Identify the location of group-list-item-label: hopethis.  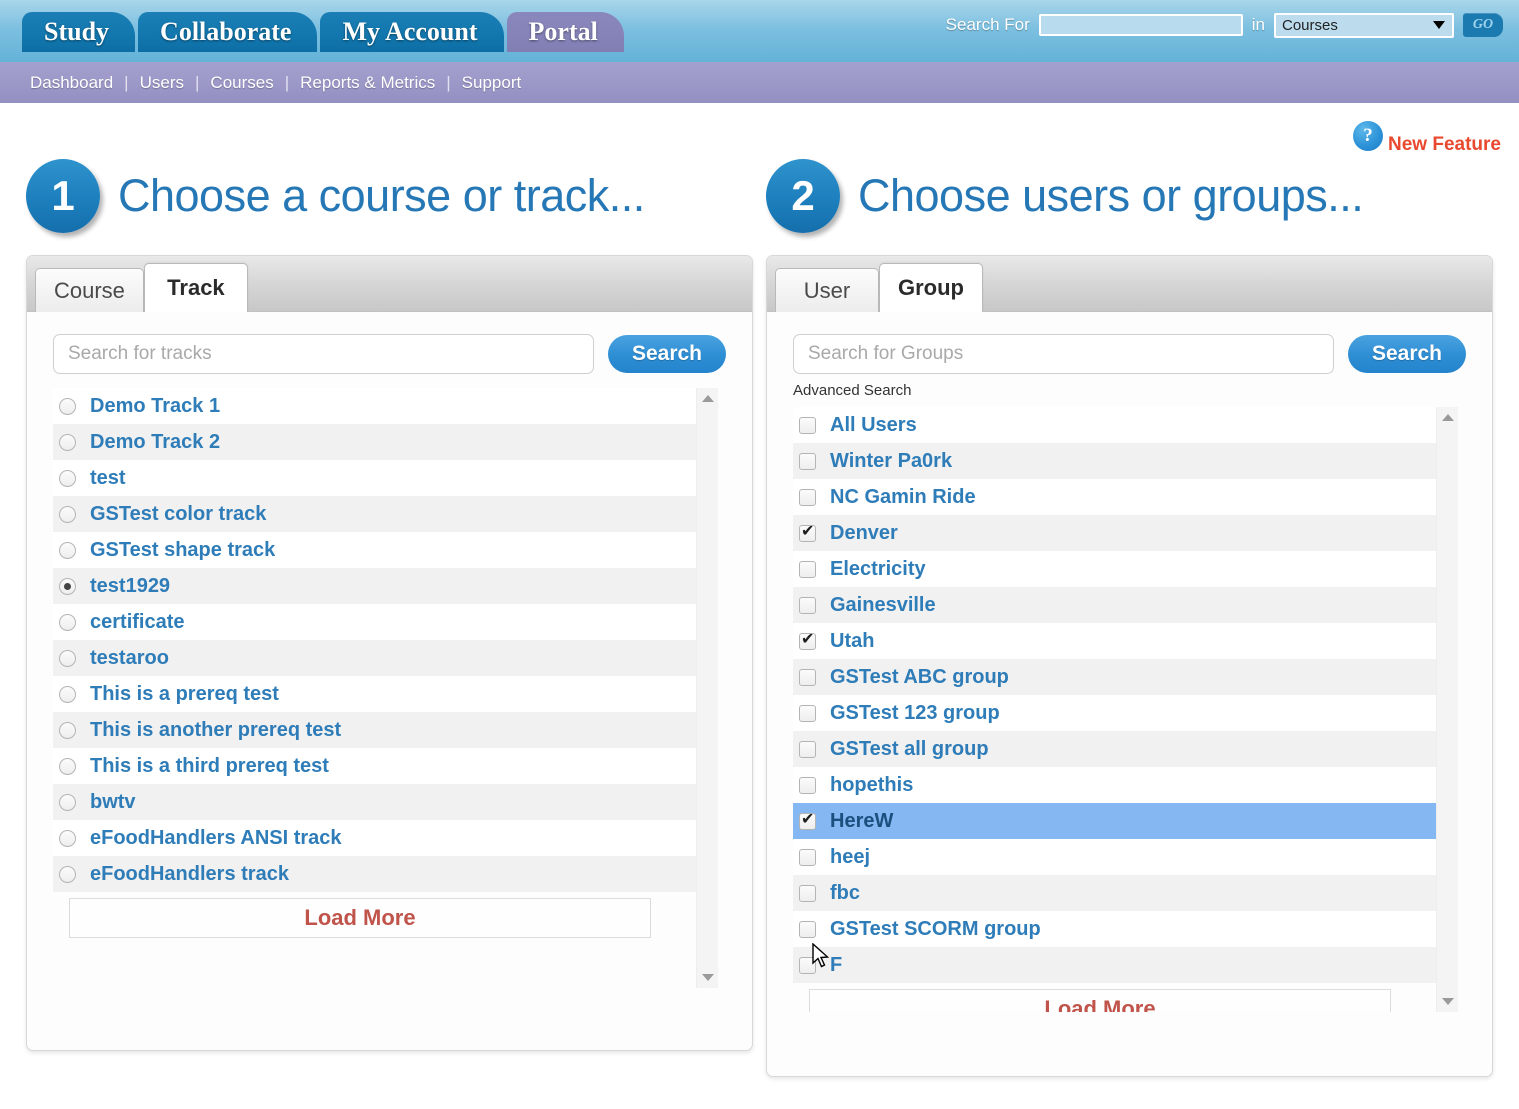
(871, 785).